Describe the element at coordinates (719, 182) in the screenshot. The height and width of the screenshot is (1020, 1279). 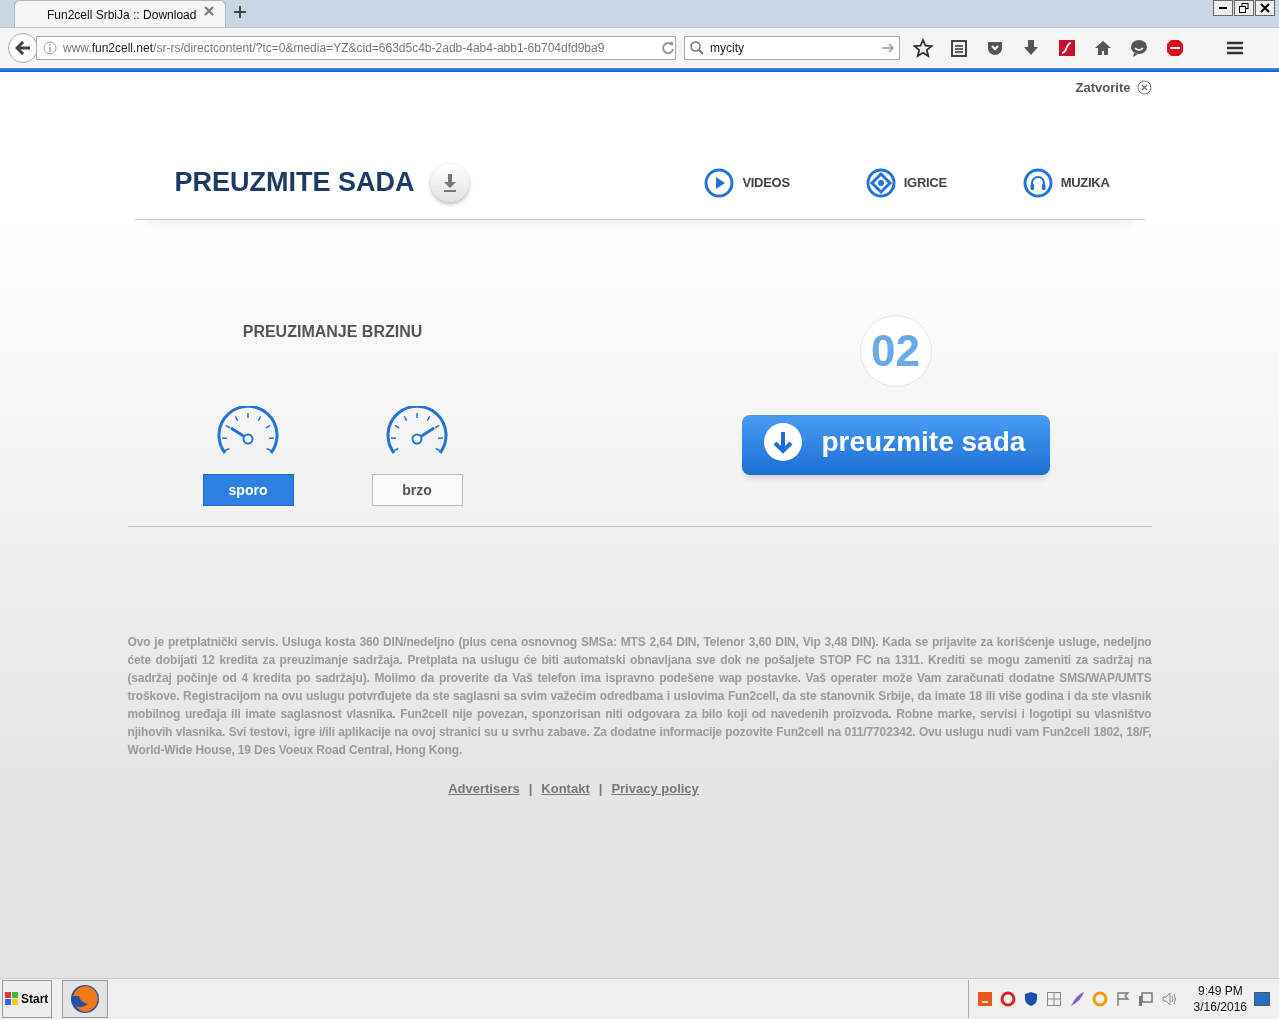
I see `play-icon` at that location.